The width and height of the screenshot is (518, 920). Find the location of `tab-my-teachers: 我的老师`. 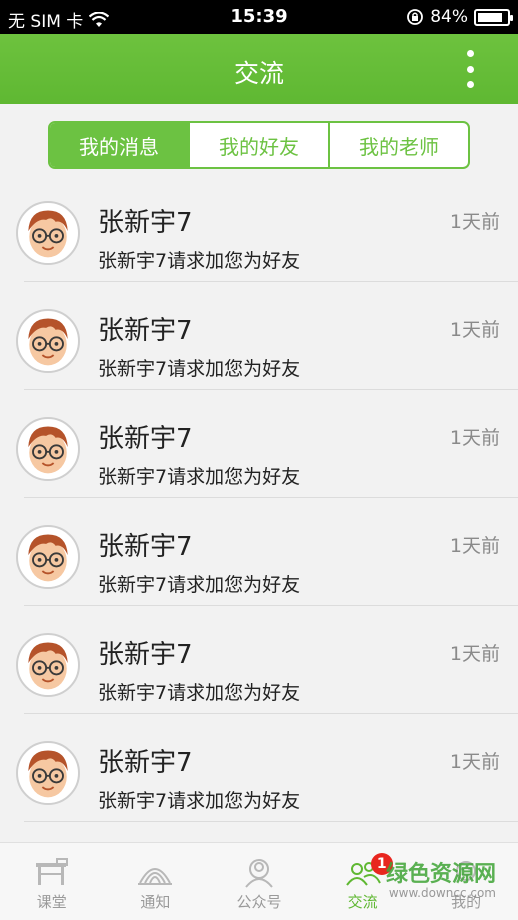

tab-my-teachers: 我的老师 is located at coordinates (398, 145).